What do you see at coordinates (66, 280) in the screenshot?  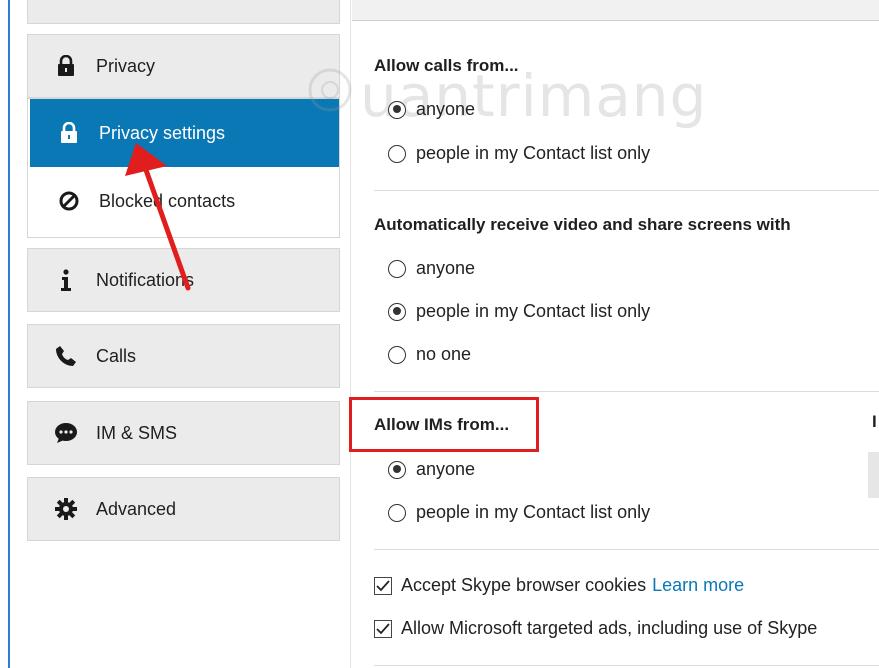 I see `info-icon` at bounding box center [66, 280].